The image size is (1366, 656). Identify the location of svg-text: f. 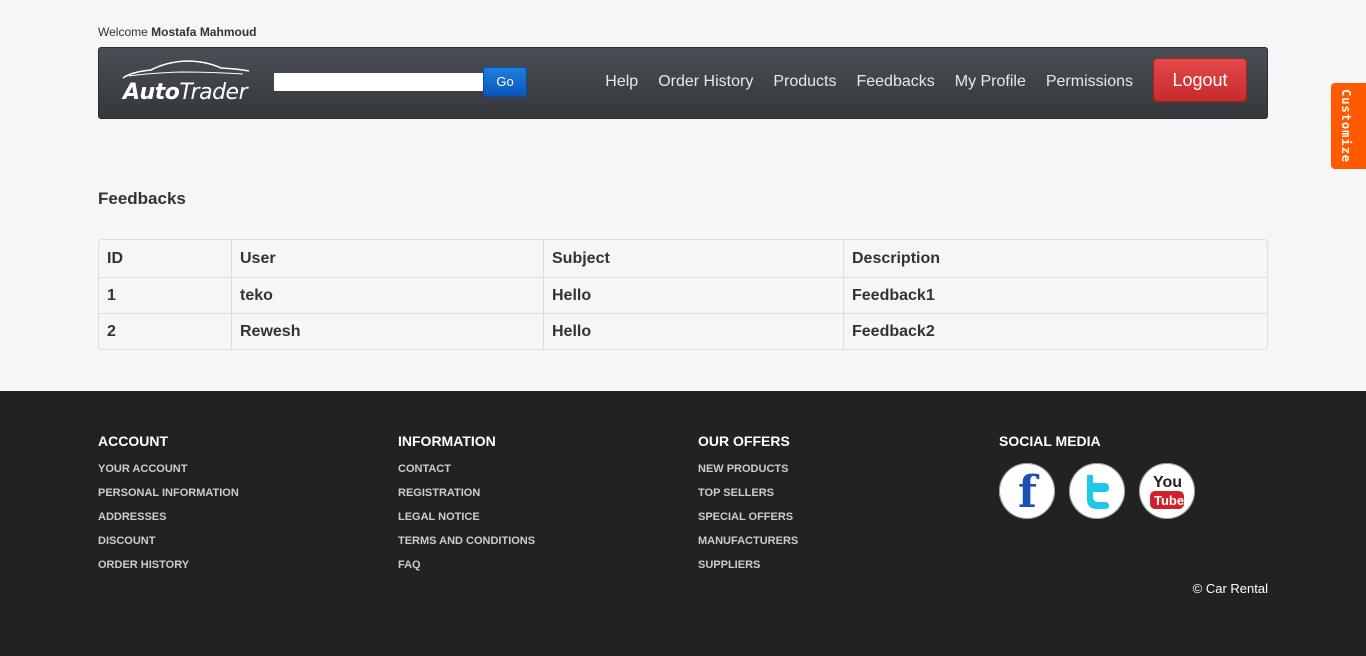
(1029, 491).